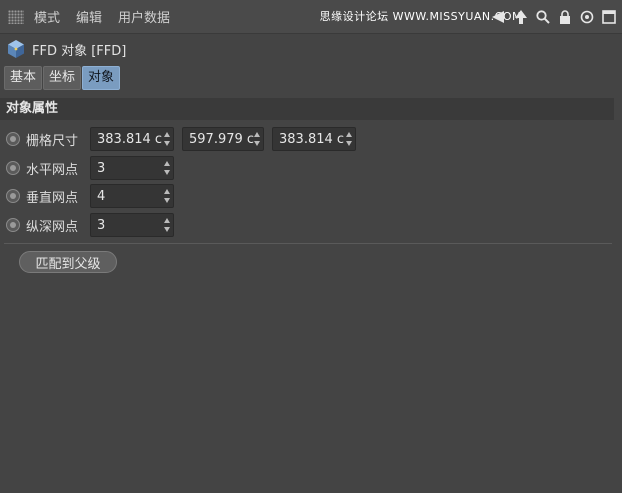 Image resolution: width=622 pixels, height=493 pixels. I want to click on divider, so click(308, 243).